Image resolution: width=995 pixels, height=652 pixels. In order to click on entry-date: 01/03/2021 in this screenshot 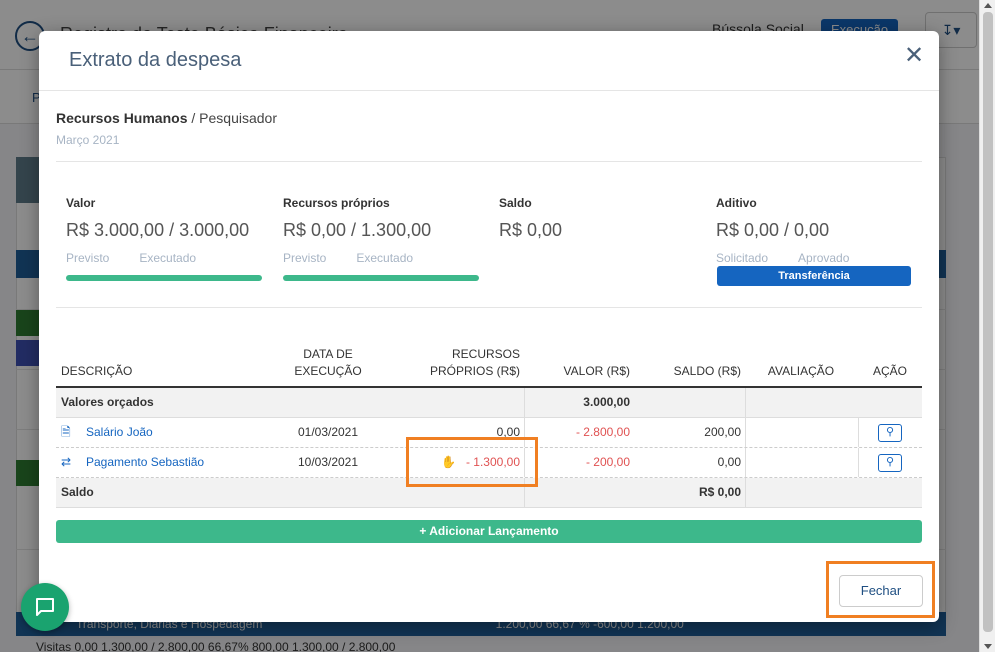, I will do `click(328, 432)`.